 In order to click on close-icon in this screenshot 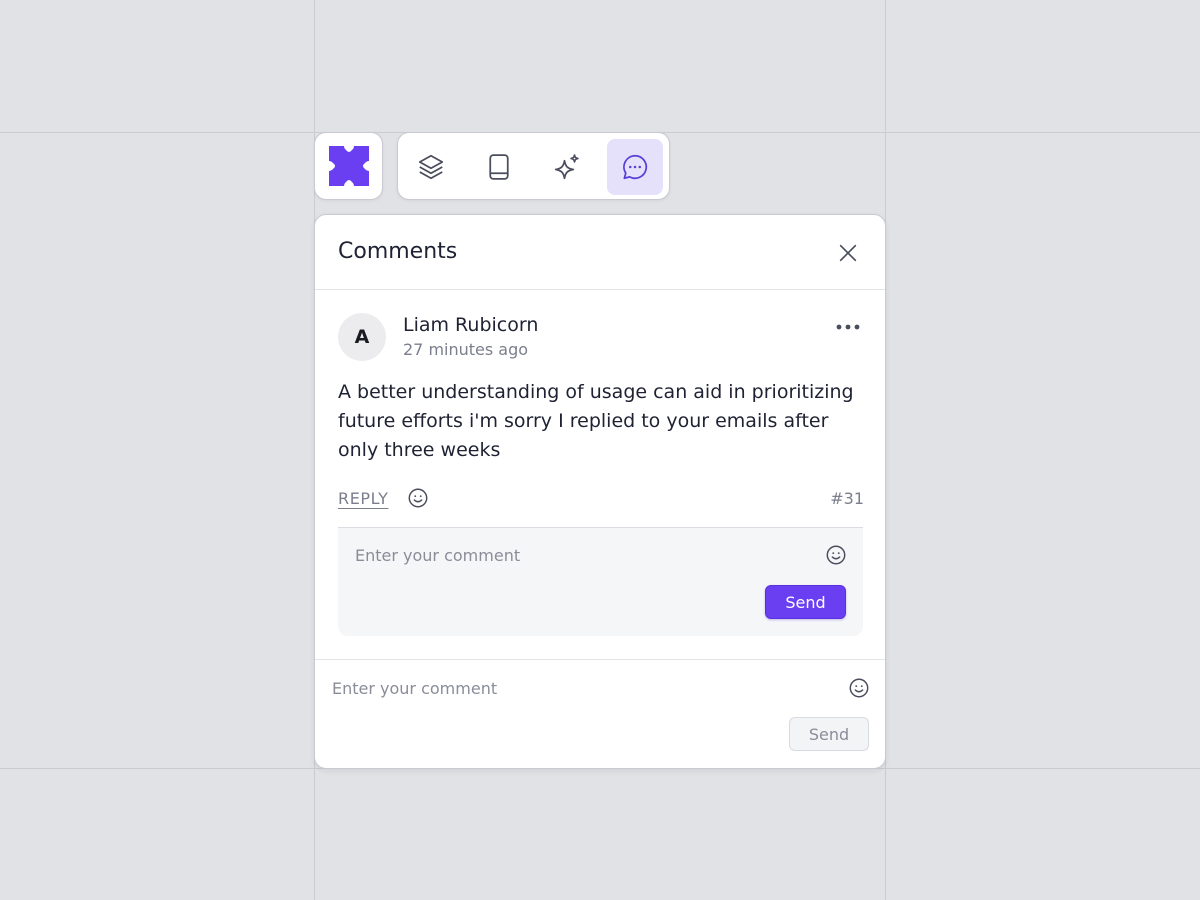, I will do `click(848, 253)`.